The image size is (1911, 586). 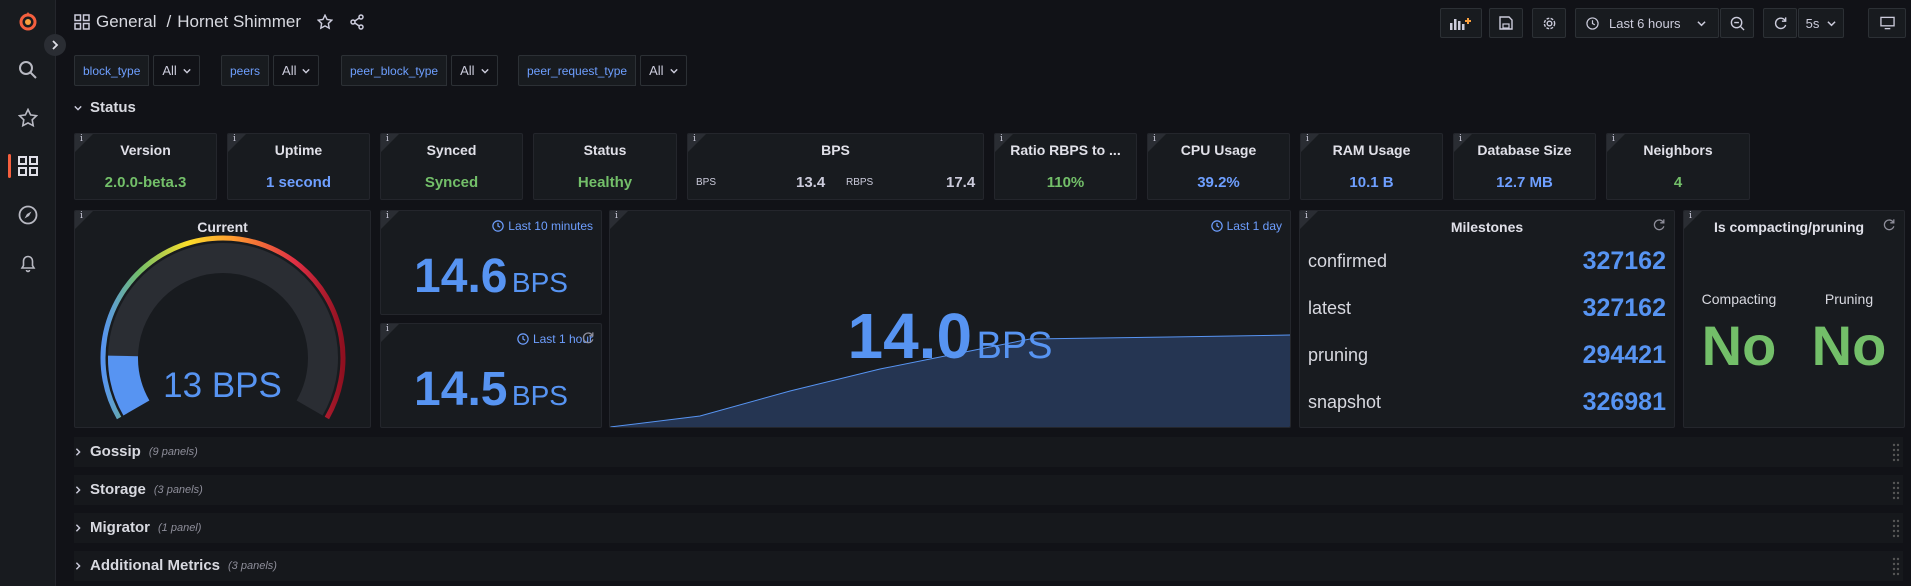 I want to click on gauge-unit: BPS, so click(x=246, y=385).